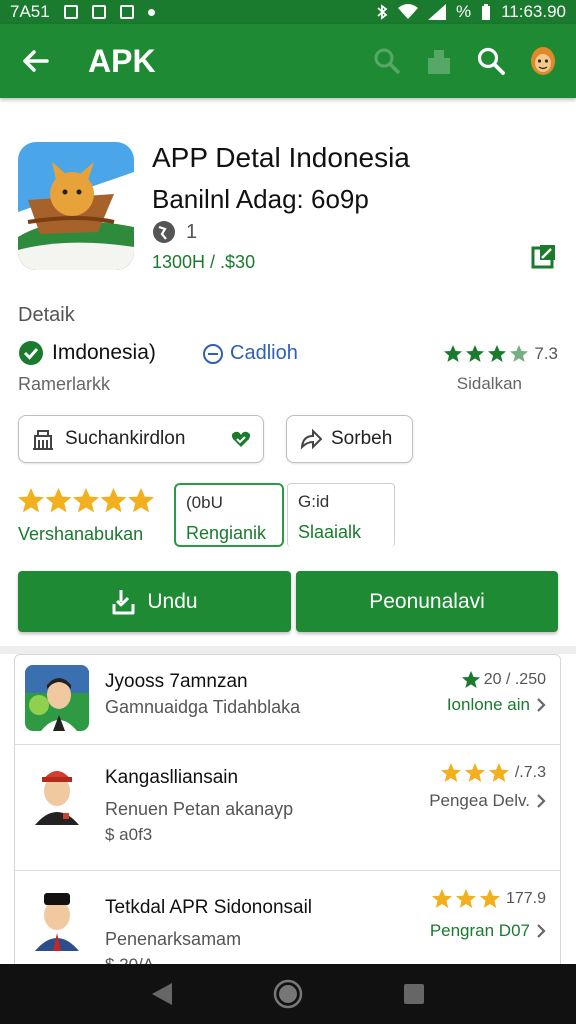 This screenshot has height=1024, width=576. I want to click on secondary-action-label: Peonunalavi, so click(427, 601).